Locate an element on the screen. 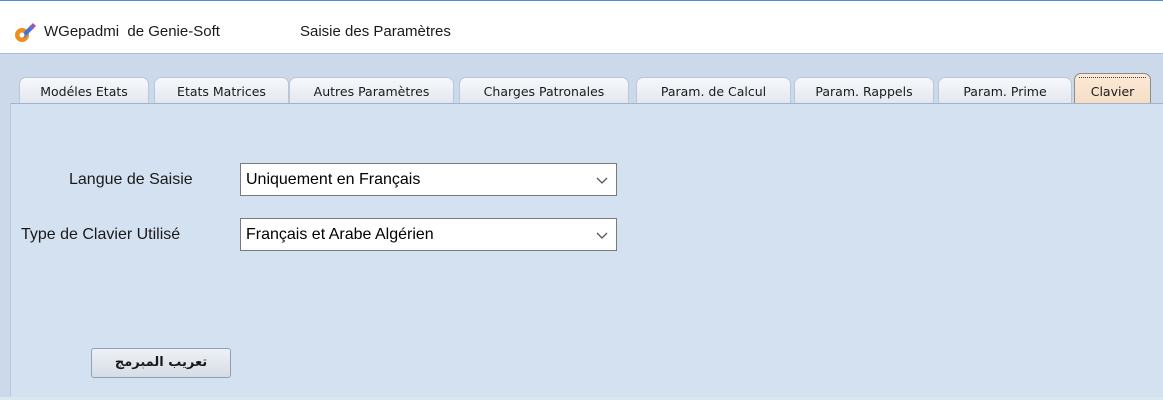 The image size is (1163, 400). type-clavier-label: Type de Clavier Utilisé is located at coordinates (101, 234).